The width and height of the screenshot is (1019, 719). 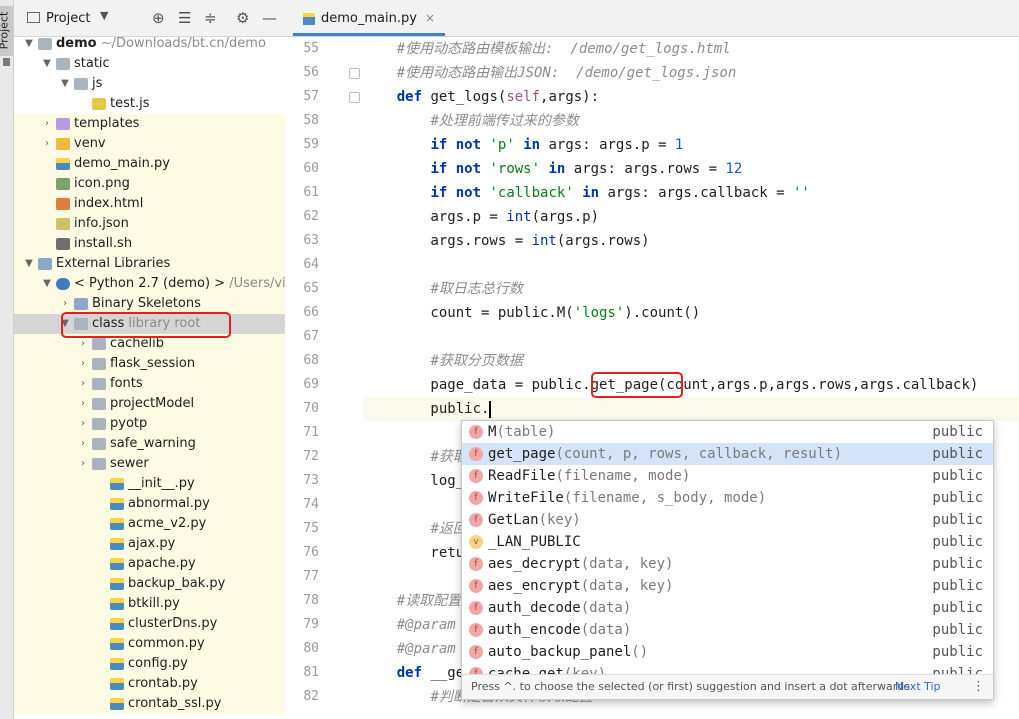 I want to click on tree-item: ▼ static, so click(x=149, y=64).